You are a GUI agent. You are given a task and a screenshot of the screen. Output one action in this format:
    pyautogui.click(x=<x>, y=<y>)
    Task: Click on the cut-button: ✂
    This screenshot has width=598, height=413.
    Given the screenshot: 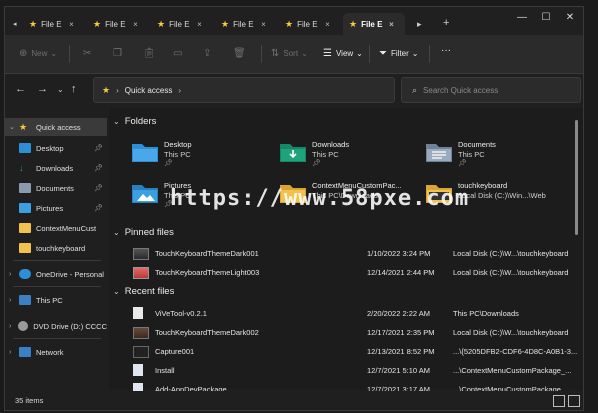 What is the action you would take?
    pyautogui.click(x=89, y=53)
    